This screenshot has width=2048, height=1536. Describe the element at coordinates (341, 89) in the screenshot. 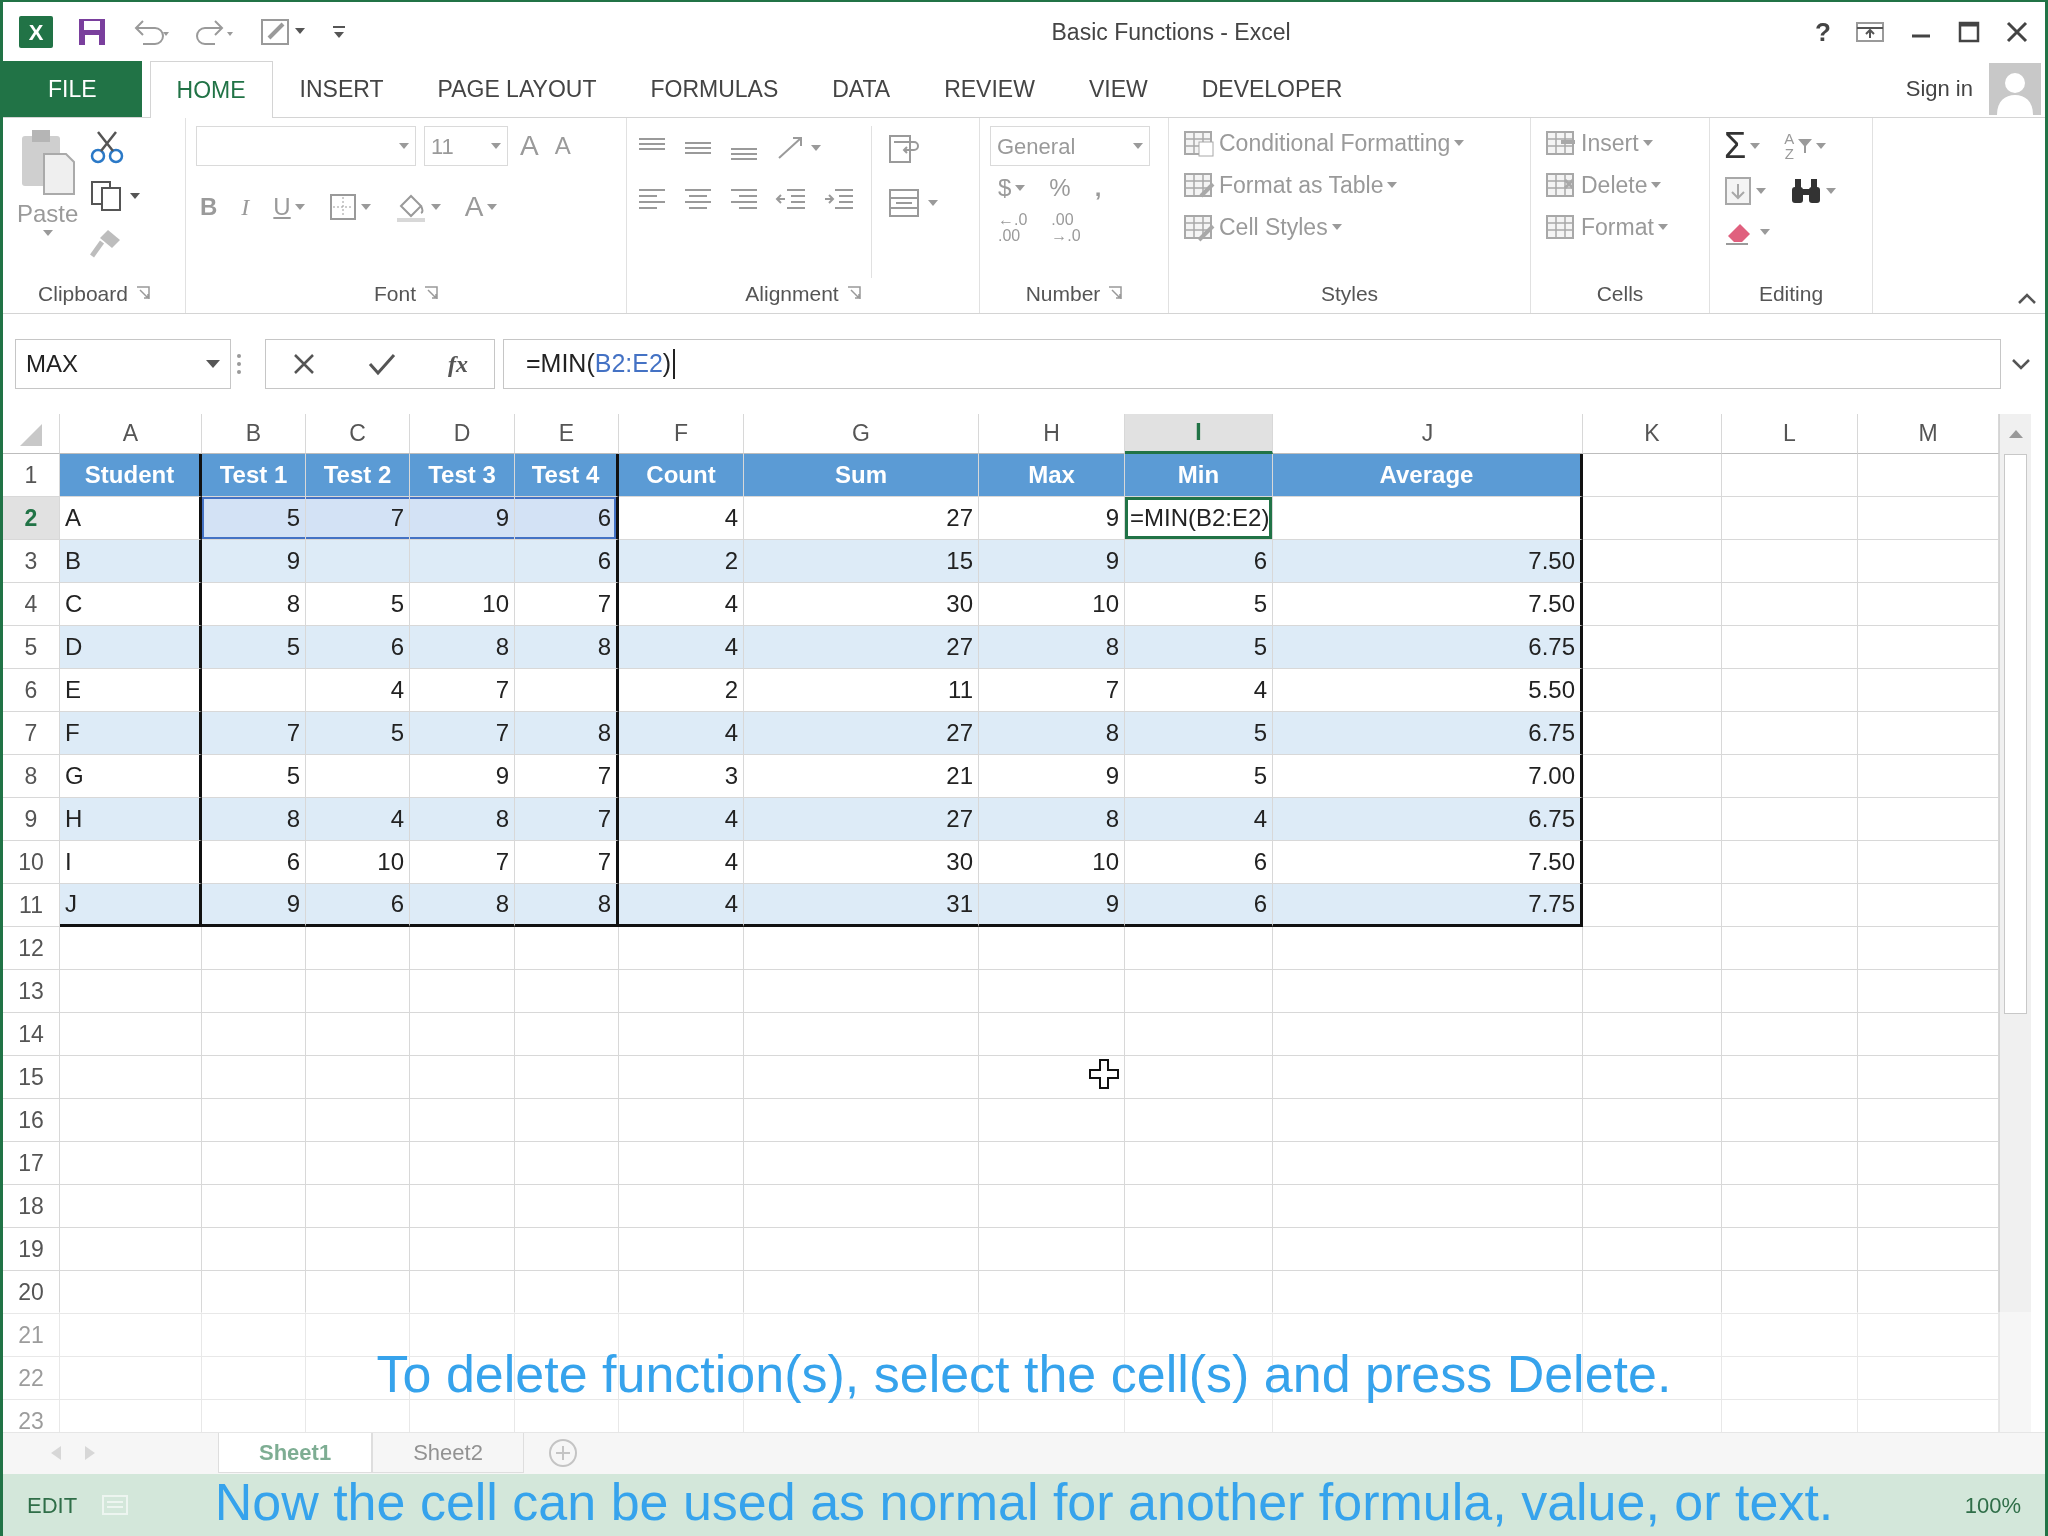

I see `ribbon-tab: INSERT` at that location.